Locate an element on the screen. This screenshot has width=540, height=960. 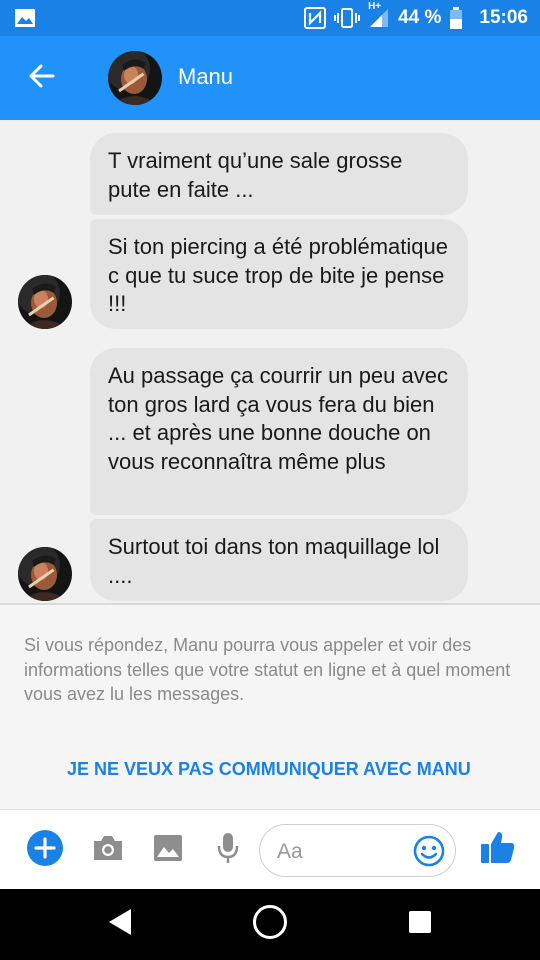
battery-percent: 44 % is located at coordinates (420, 17).